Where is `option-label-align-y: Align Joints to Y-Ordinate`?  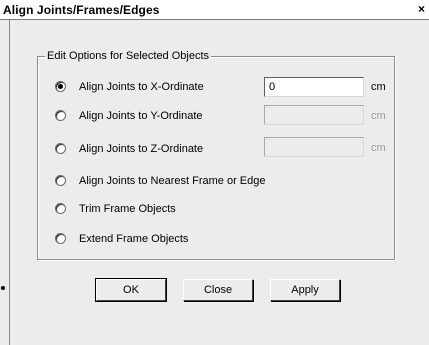 option-label-align-y: Align Joints to Y-Ordinate is located at coordinates (141, 116).